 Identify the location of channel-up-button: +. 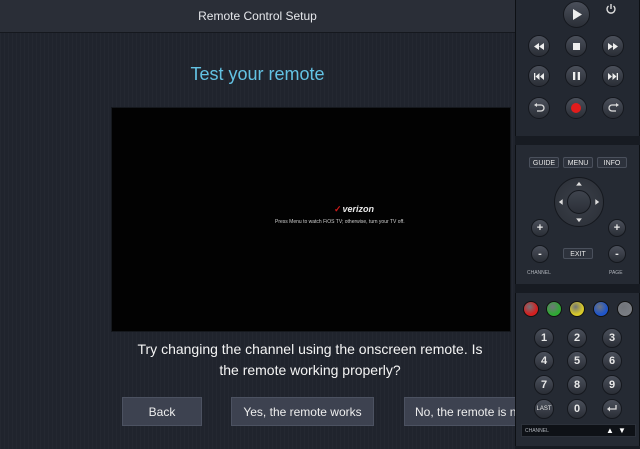
(540, 228).